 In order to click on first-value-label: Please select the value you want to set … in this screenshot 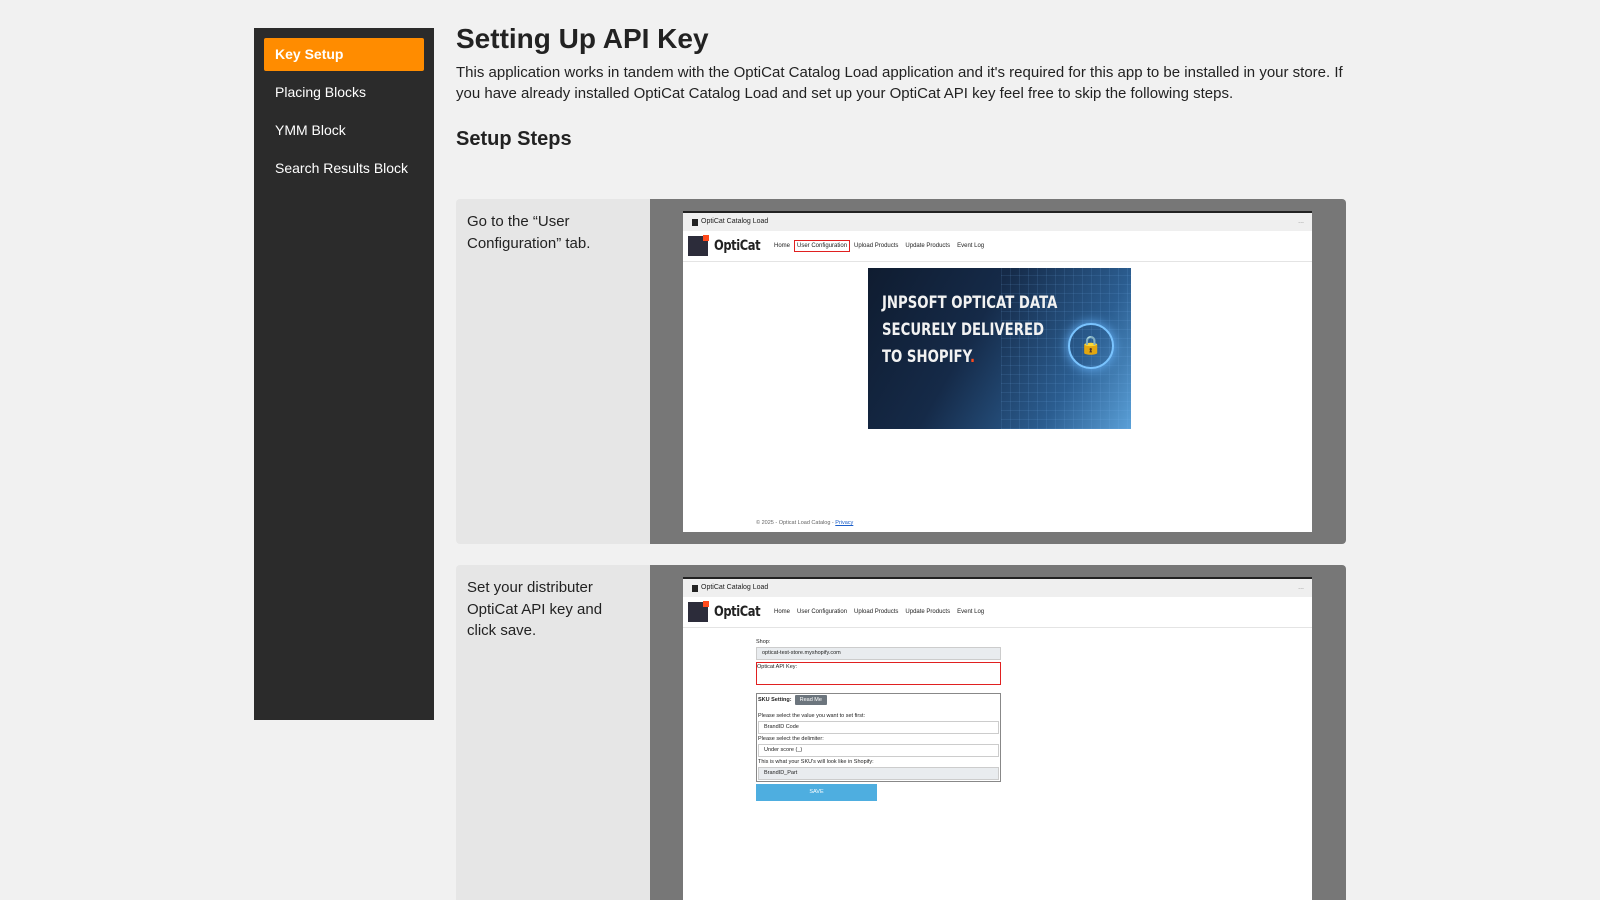, I will do `click(812, 716)`.